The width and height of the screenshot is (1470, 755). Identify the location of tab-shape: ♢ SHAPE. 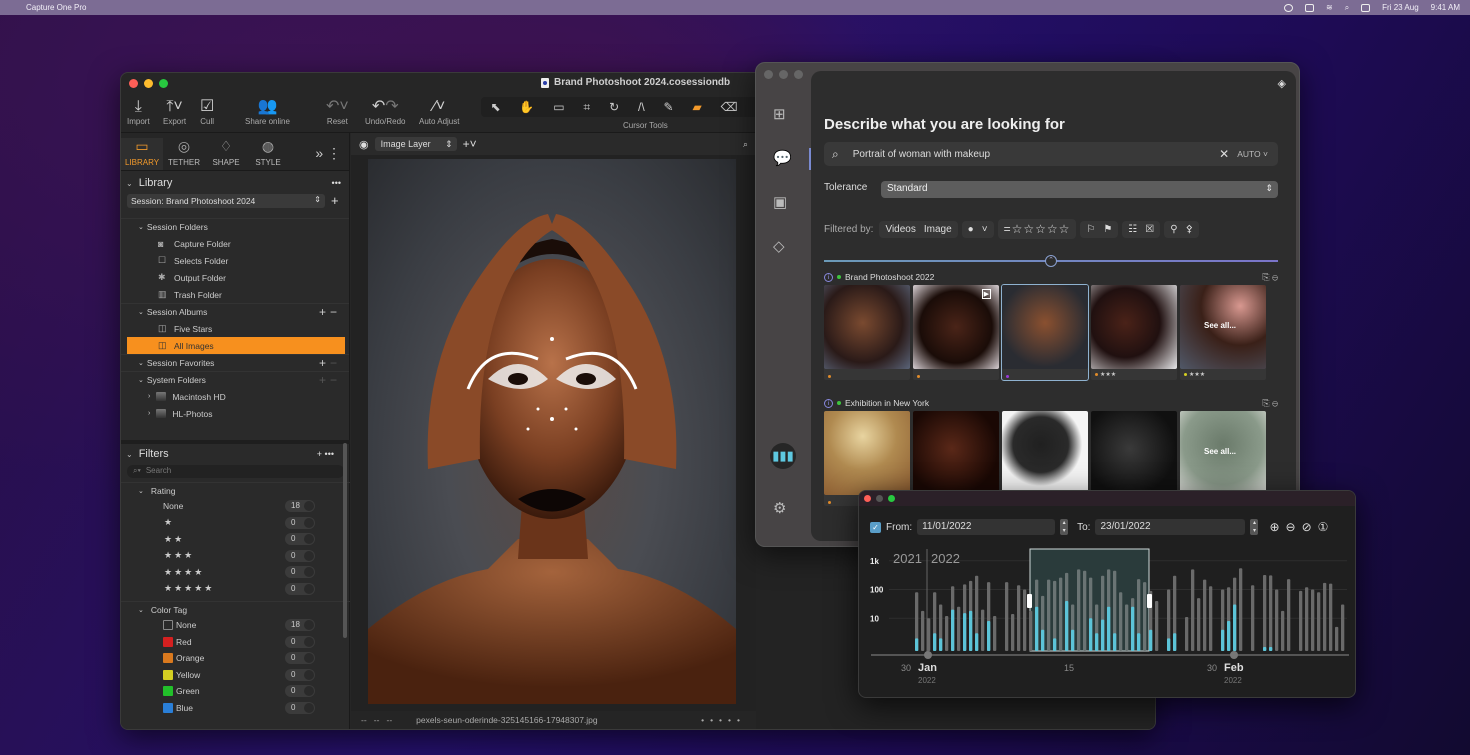
(226, 154).